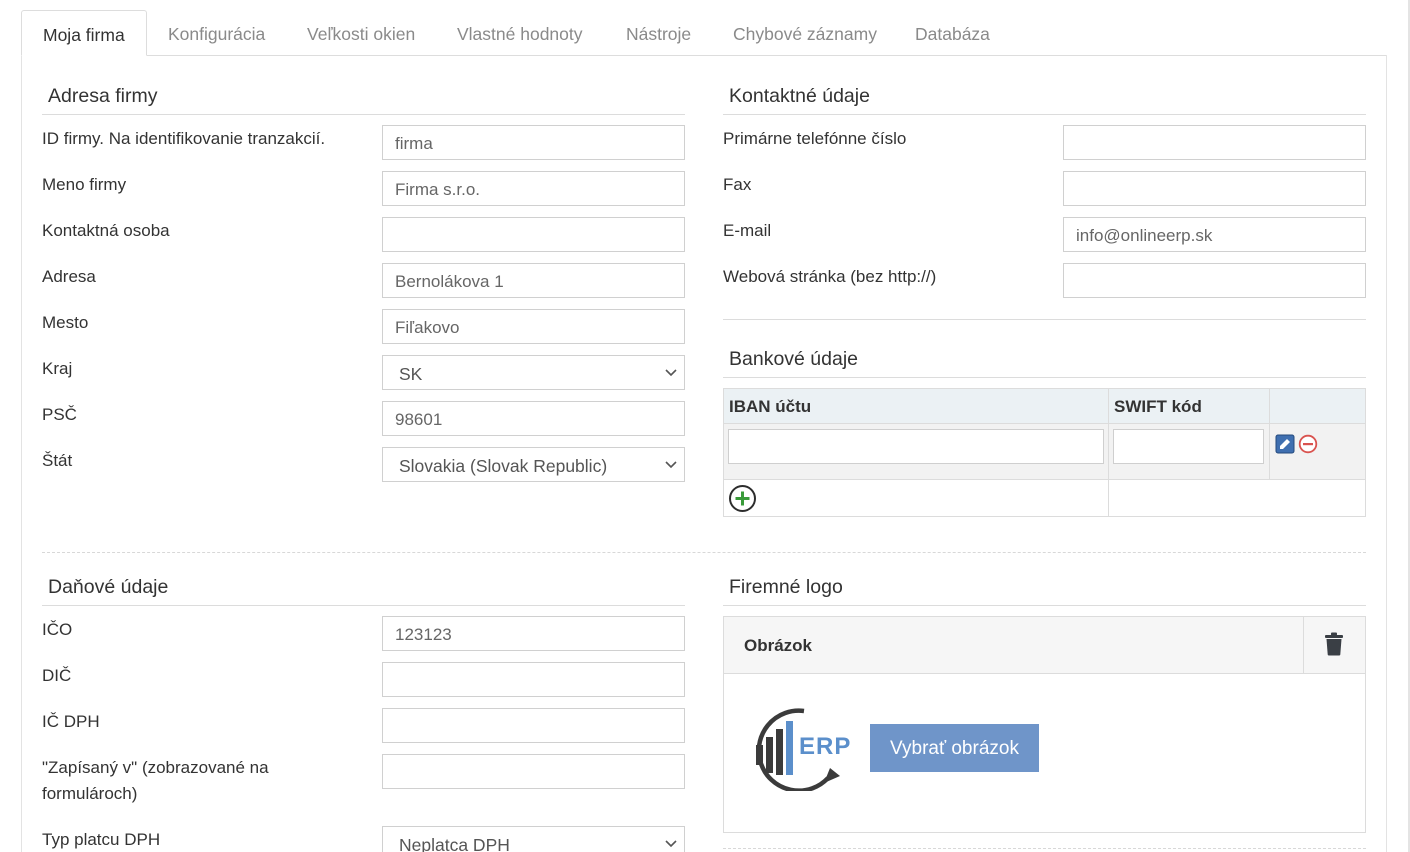 This screenshot has height=852, width=1410. Describe the element at coordinates (21, 453) in the screenshot. I see `panel-border-left` at that location.